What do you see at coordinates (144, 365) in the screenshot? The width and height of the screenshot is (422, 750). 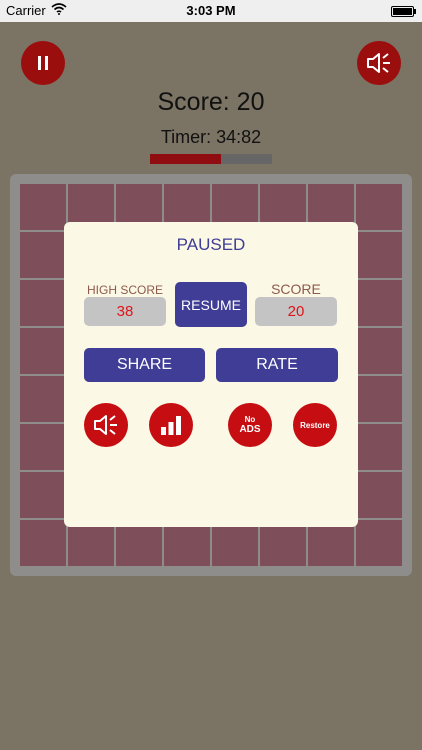 I see `share-button: SHARE` at bounding box center [144, 365].